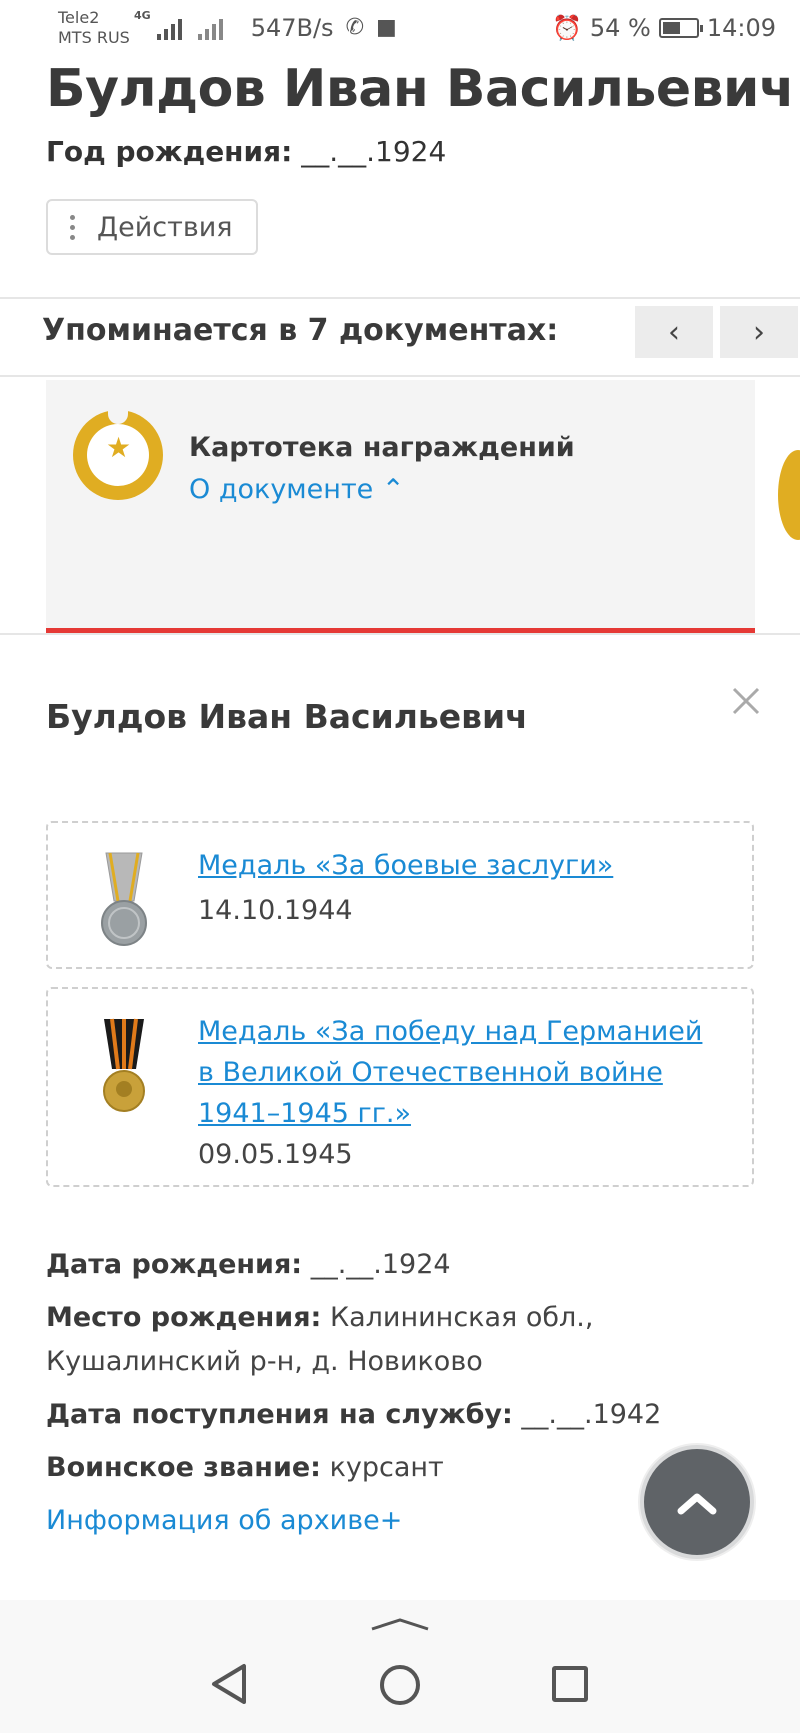 Image resolution: width=800 pixels, height=1733 pixels. What do you see at coordinates (124, 899) in the screenshot?
I see `medal-combat-merit-icon` at bounding box center [124, 899].